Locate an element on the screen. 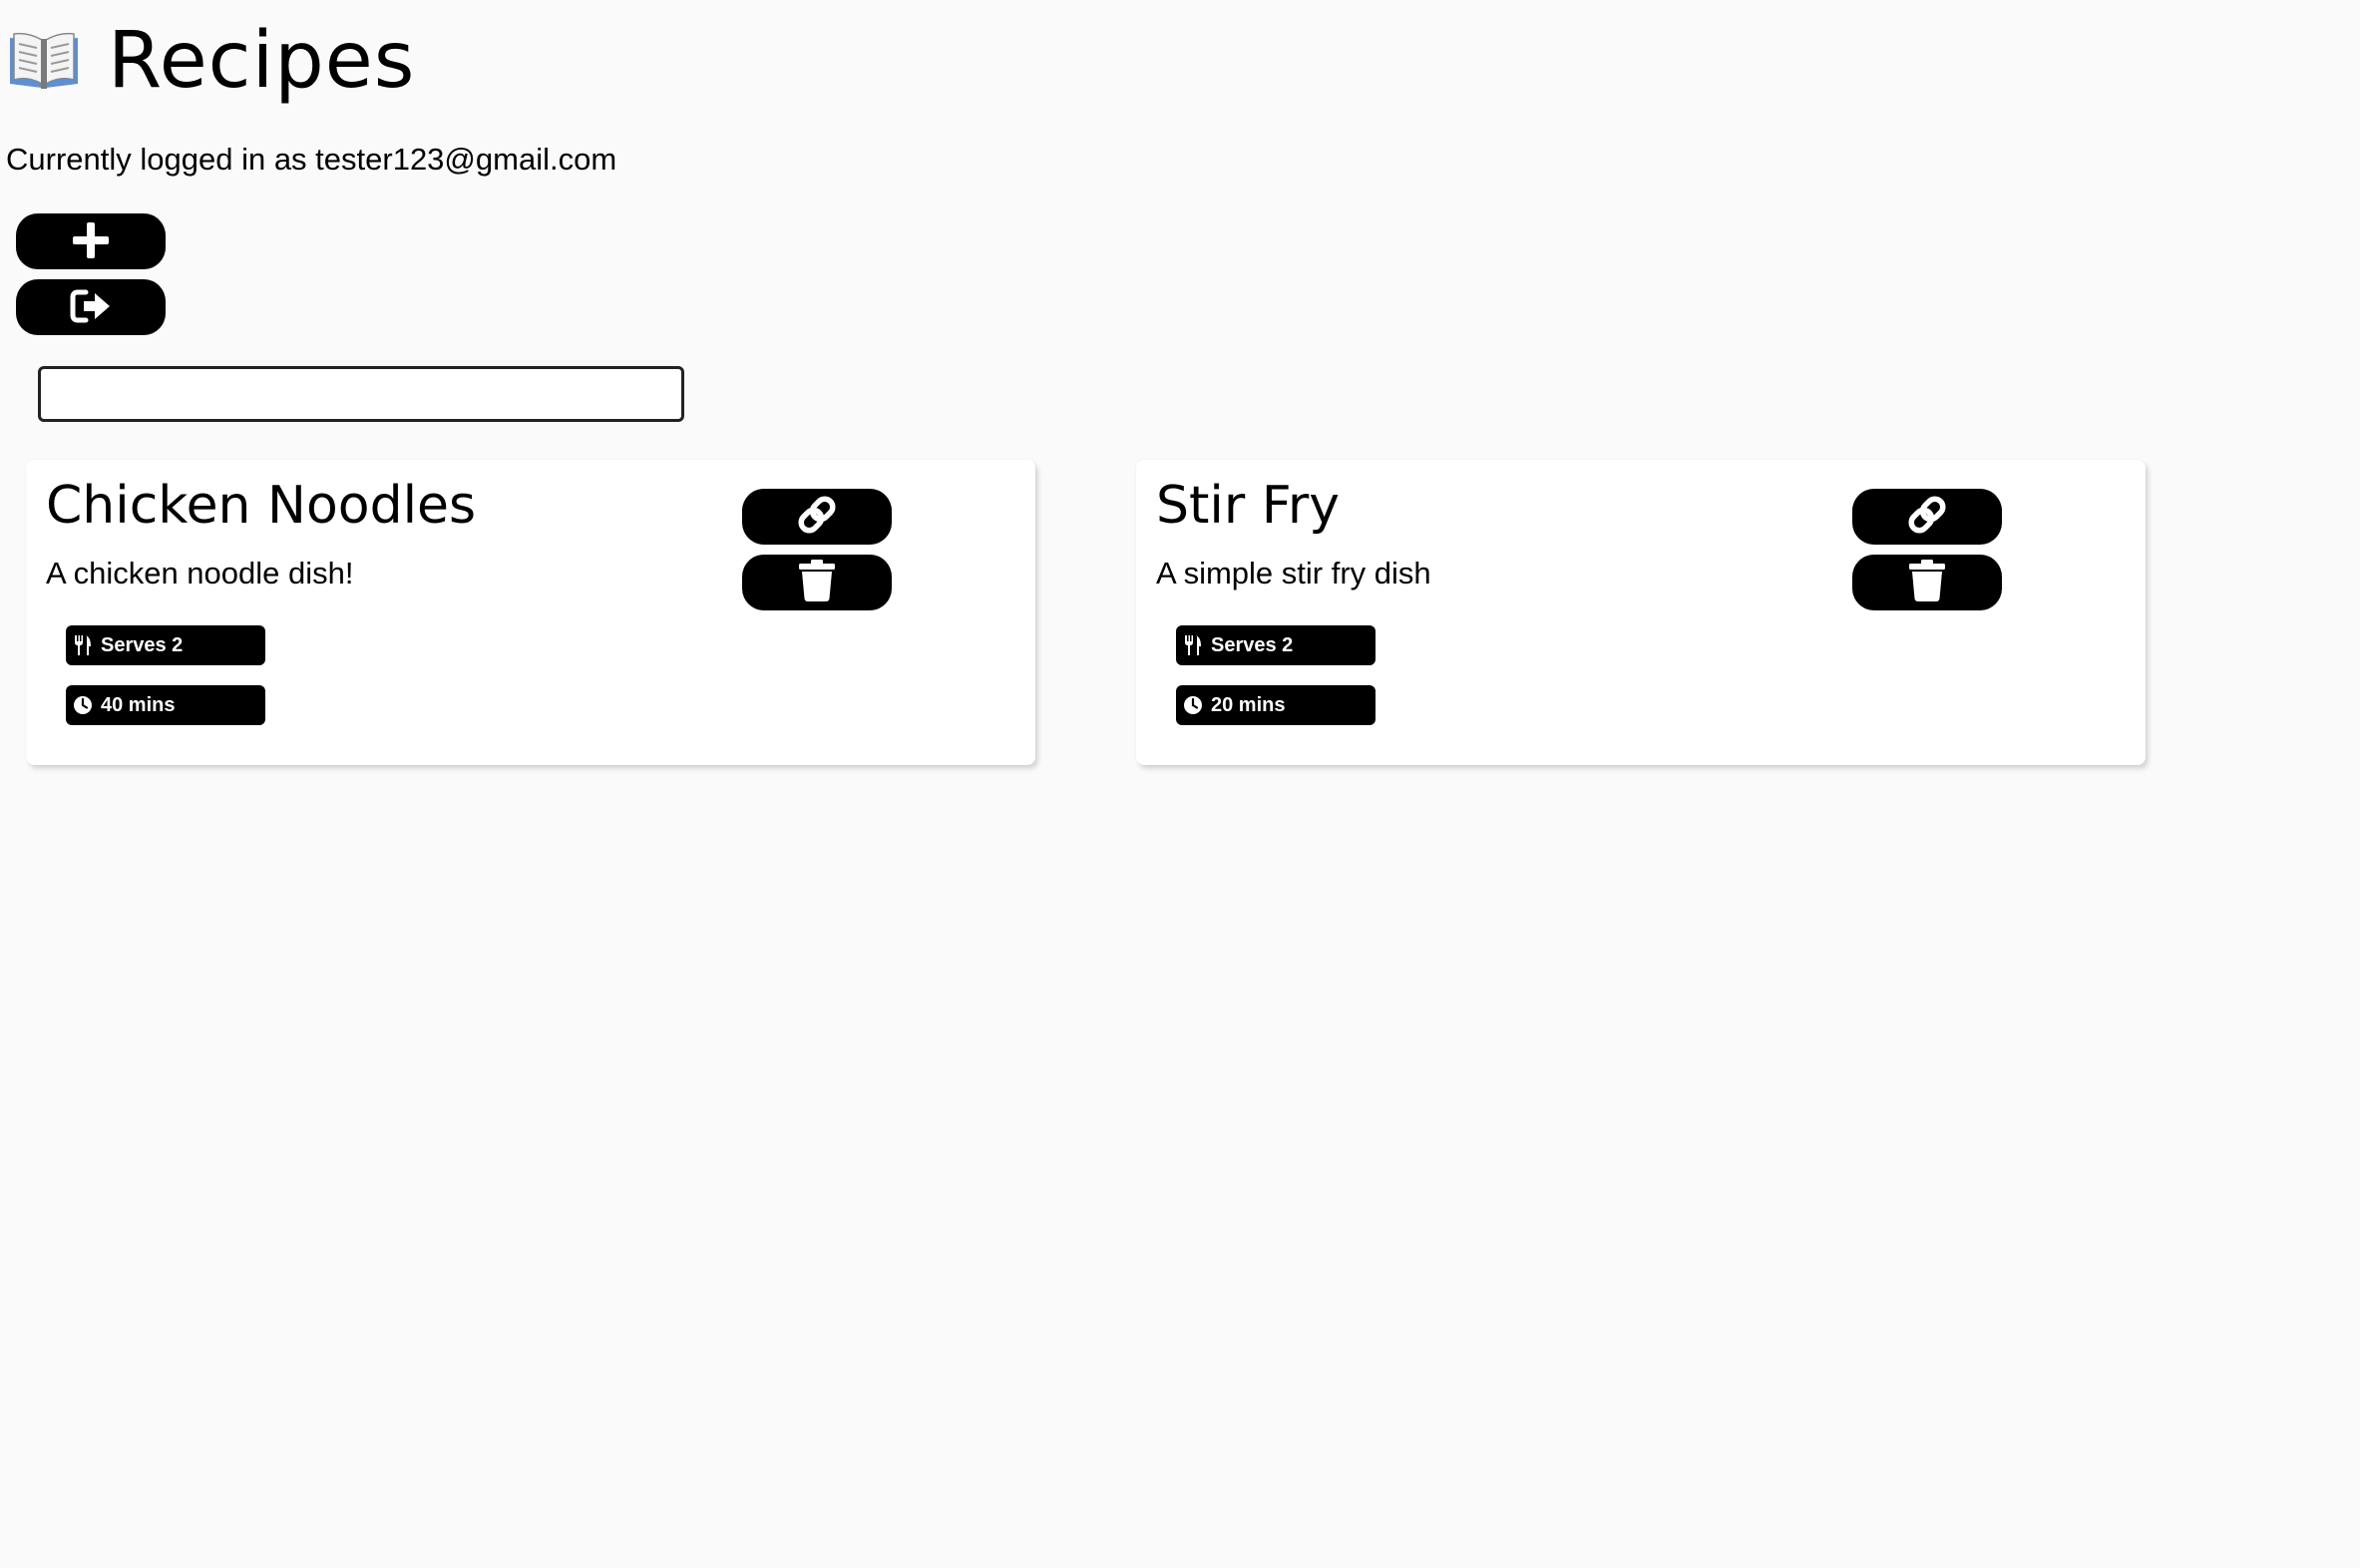 Image resolution: width=2360 pixels, height=1568 pixels. time-badge: 20 mins is located at coordinates (1276, 705).